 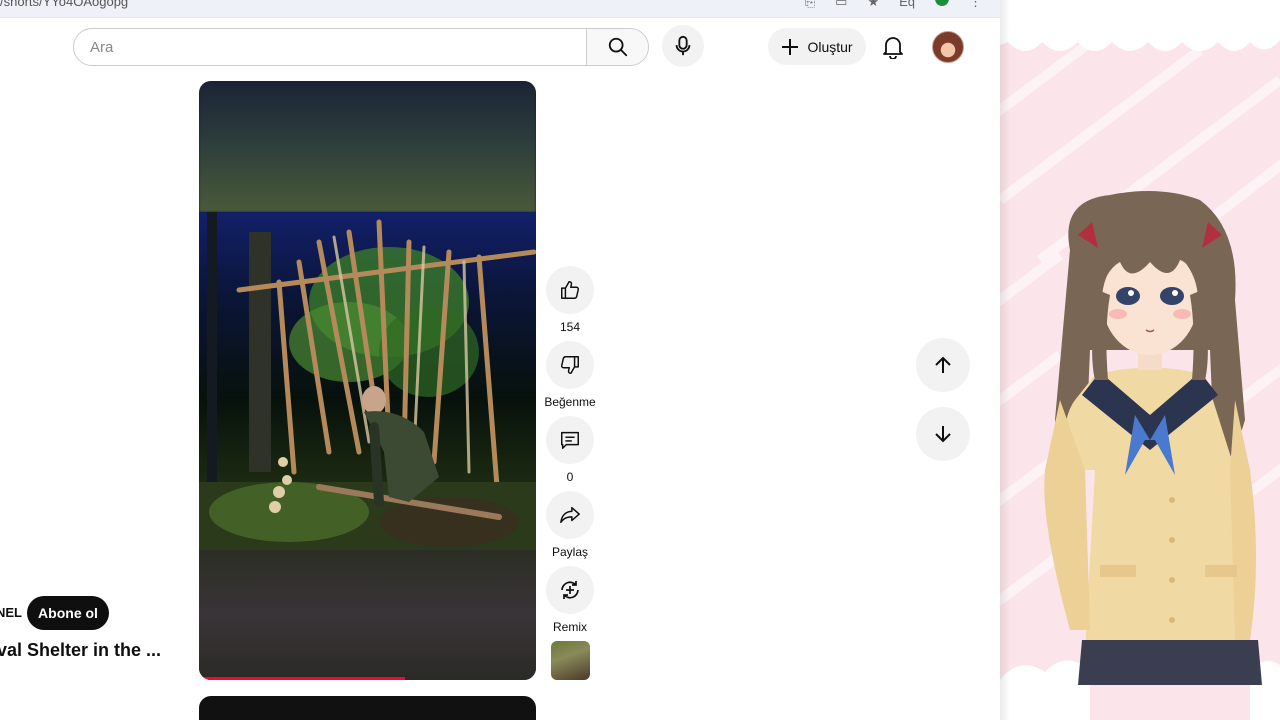 I want to click on menu-icon: ⋮, so click(x=975, y=5).